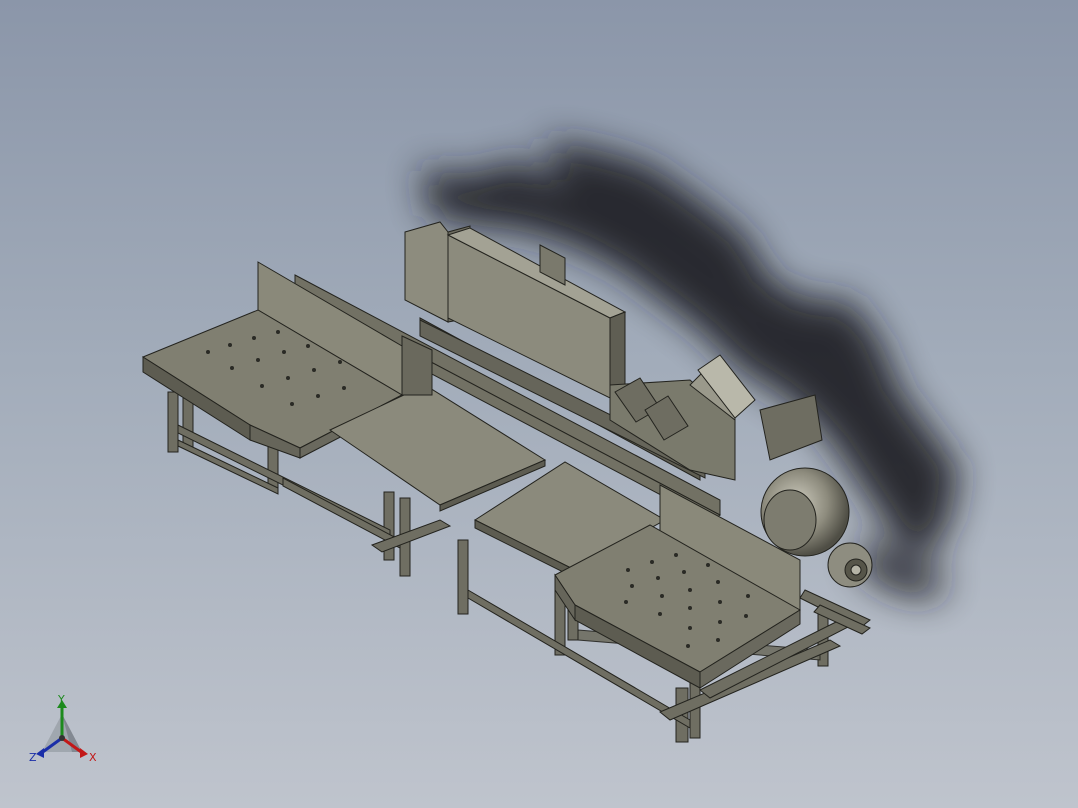 Image resolution: width=1078 pixels, height=808 pixels. What do you see at coordinates (93, 757) in the screenshot?
I see `x-axis-label: X` at bounding box center [93, 757].